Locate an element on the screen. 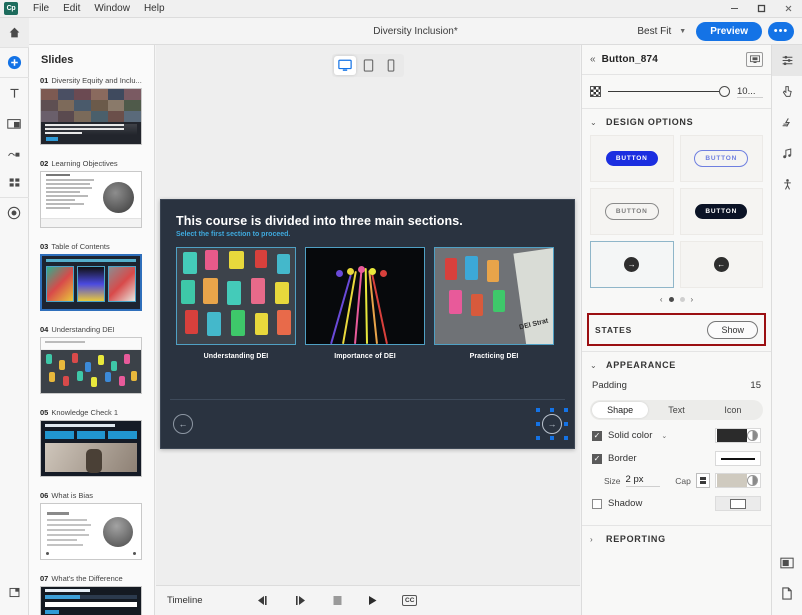  accessibility-icon is located at coordinates (787, 184).